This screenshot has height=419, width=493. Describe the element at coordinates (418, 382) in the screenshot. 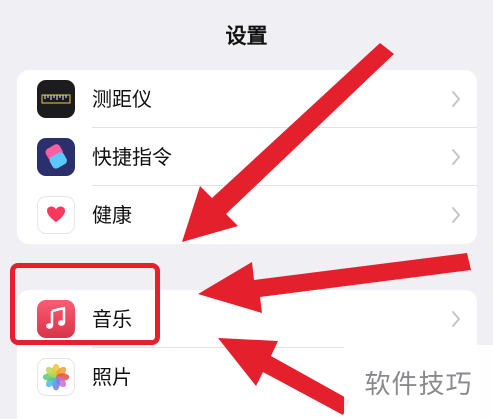

I see `watermark: 软件技巧` at that location.